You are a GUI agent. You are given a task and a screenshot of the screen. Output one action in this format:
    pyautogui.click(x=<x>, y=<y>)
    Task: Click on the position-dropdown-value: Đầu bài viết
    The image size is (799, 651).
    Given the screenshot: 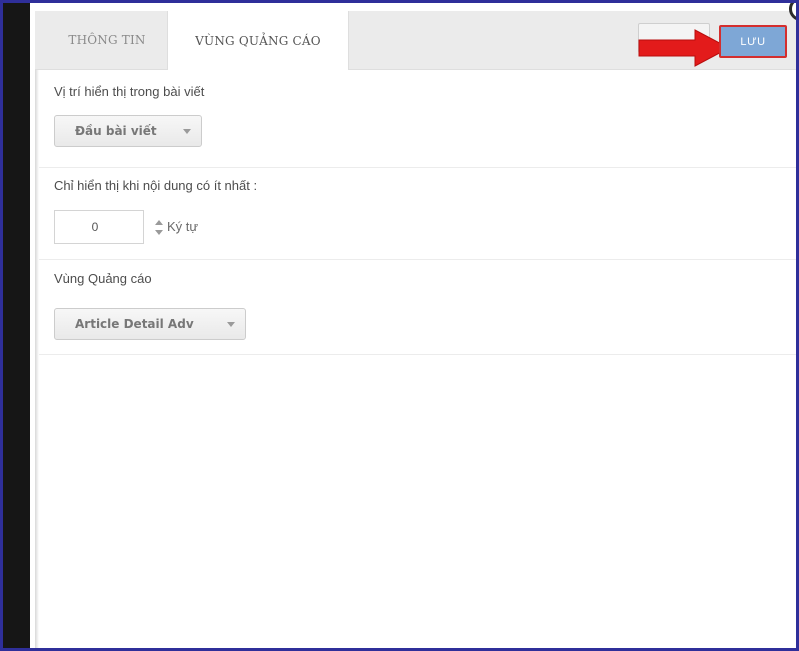 What is the action you would take?
    pyautogui.click(x=116, y=131)
    